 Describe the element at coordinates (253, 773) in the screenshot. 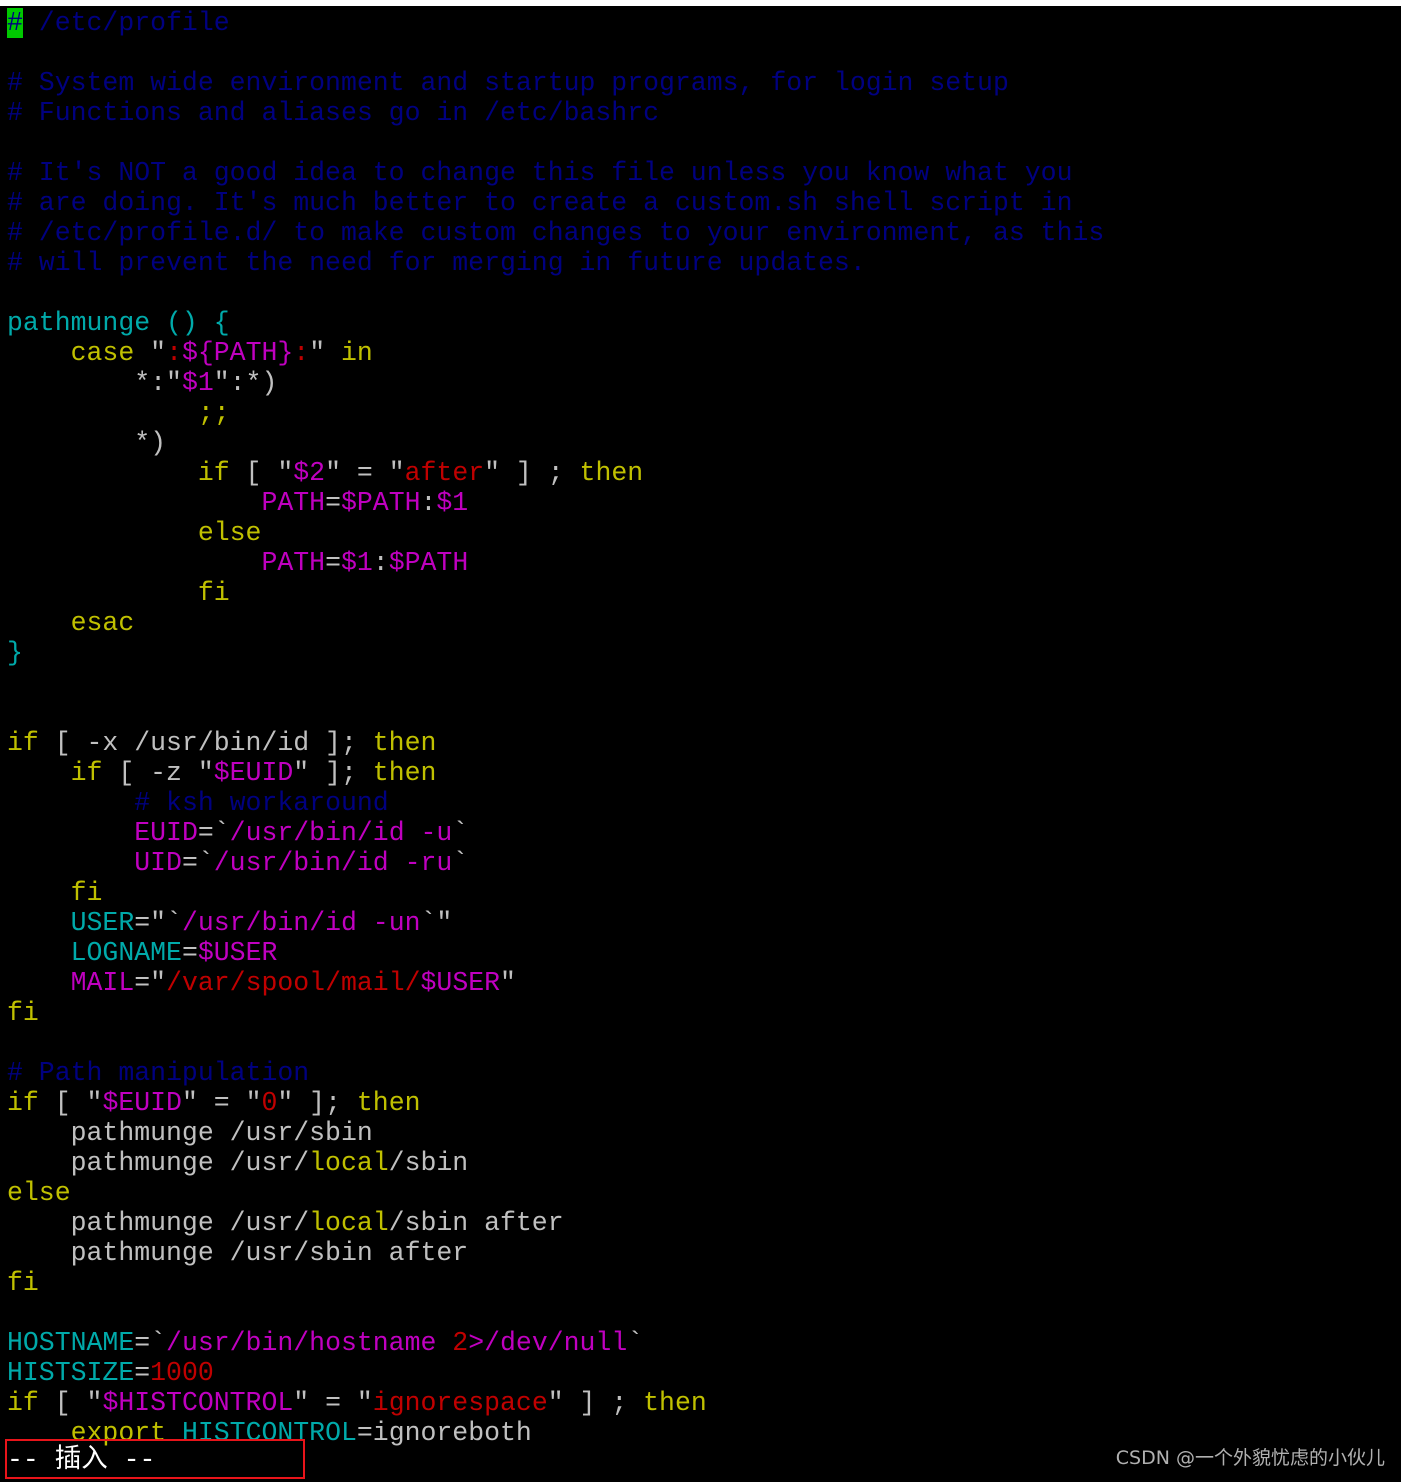

I see `code-token: $EUID` at that location.